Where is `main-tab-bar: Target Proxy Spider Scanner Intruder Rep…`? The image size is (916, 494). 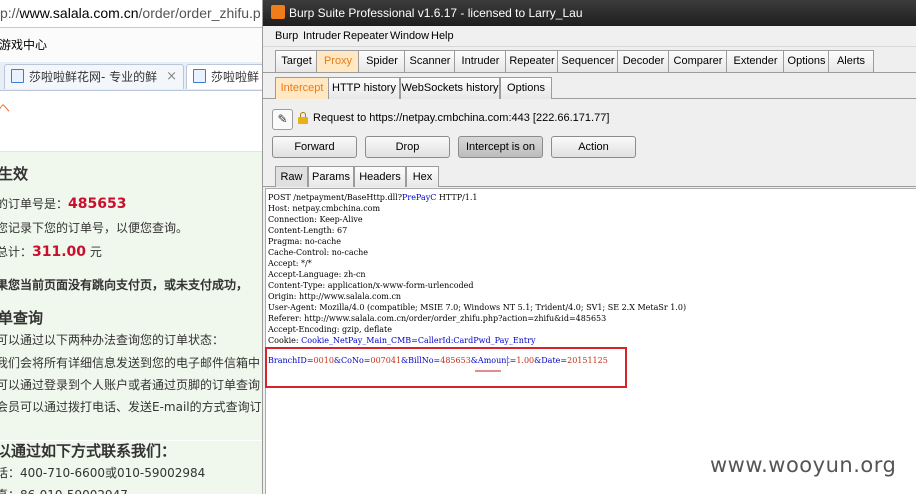
main-tab-bar: Target Proxy Spider Scanner Intruder Rep… is located at coordinates (589, 60).